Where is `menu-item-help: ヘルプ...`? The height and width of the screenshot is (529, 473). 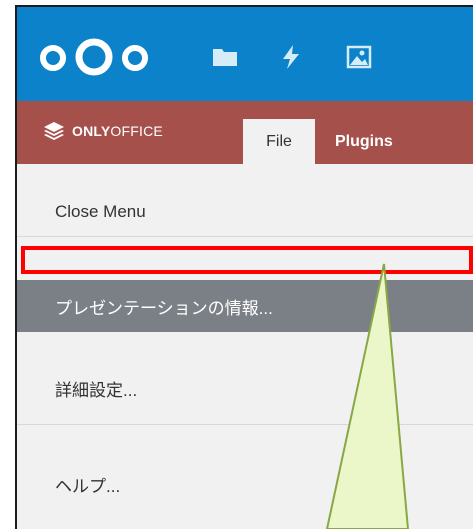 menu-item-help: ヘルプ... is located at coordinates (245, 484).